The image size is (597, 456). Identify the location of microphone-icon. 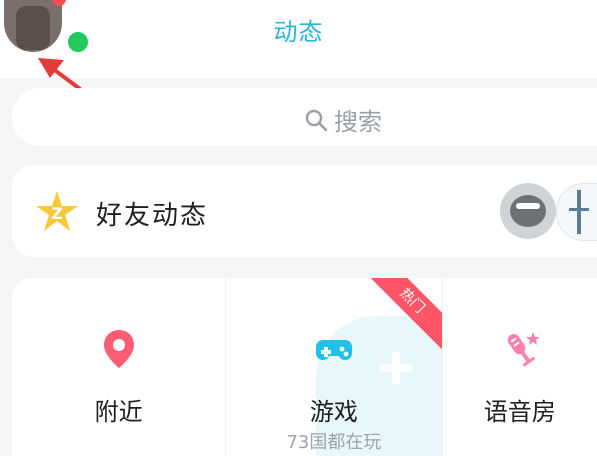
(523, 349).